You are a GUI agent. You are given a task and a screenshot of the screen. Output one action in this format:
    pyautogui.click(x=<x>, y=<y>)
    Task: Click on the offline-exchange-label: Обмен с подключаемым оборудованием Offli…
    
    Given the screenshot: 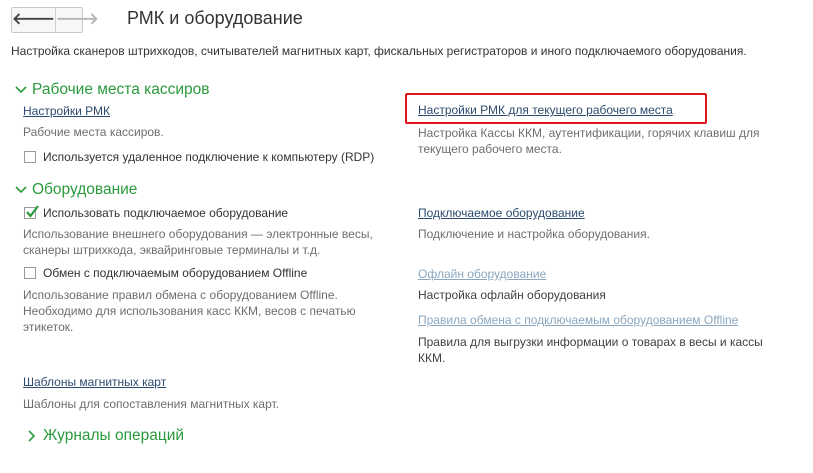 What is the action you would take?
    pyautogui.click(x=175, y=273)
    